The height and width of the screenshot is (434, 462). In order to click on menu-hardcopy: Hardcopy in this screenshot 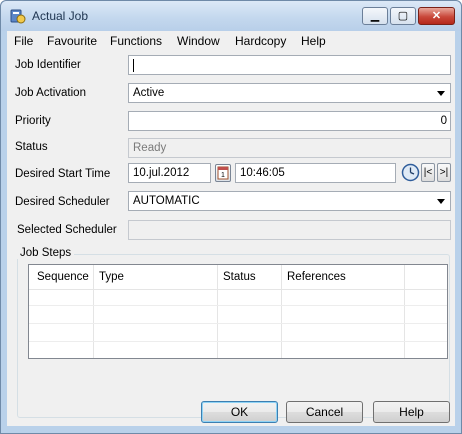, I will do `click(260, 41)`.